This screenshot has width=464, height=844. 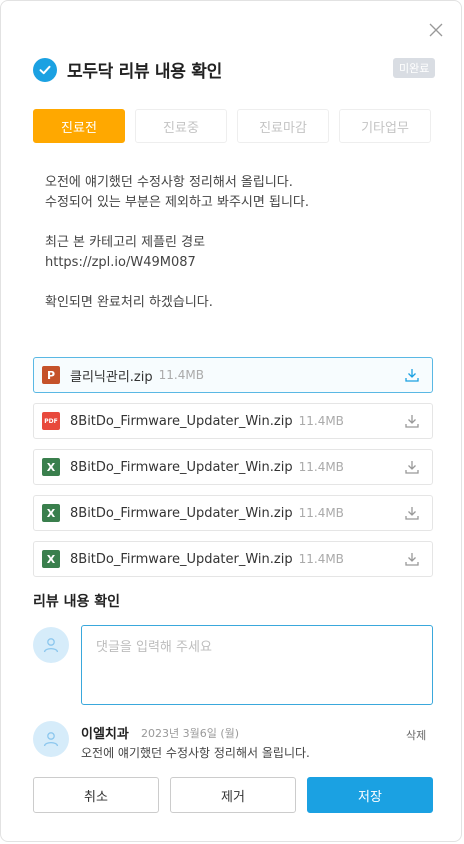 I want to click on close-icon, so click(x=436, y=30).